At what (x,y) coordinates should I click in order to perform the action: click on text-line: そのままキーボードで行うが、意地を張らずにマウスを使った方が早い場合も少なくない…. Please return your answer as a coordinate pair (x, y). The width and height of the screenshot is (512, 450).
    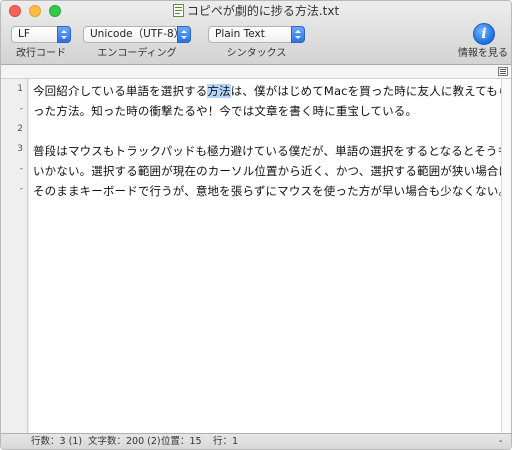
    Looking at the image, I should click on (272, 191).